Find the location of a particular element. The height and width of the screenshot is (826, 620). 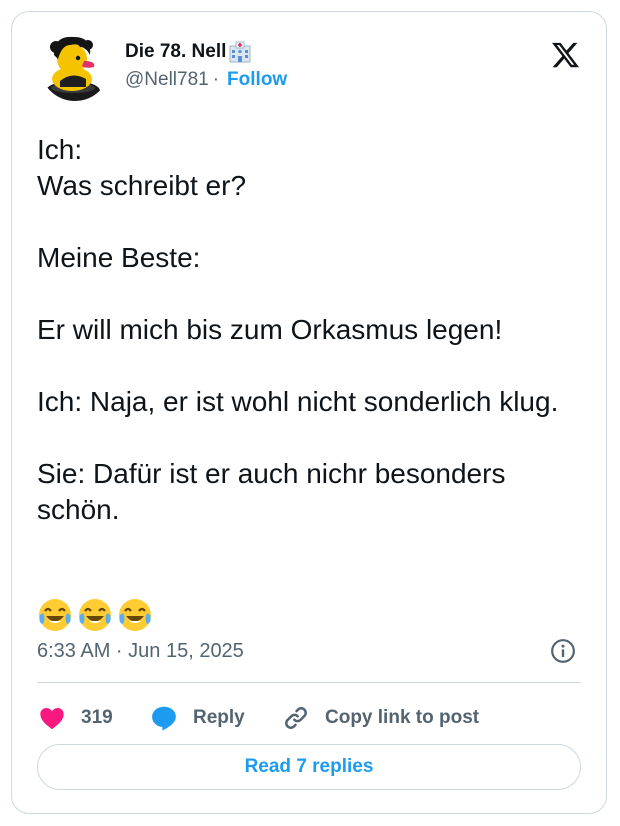

divider is located at coordinates (309, 682).